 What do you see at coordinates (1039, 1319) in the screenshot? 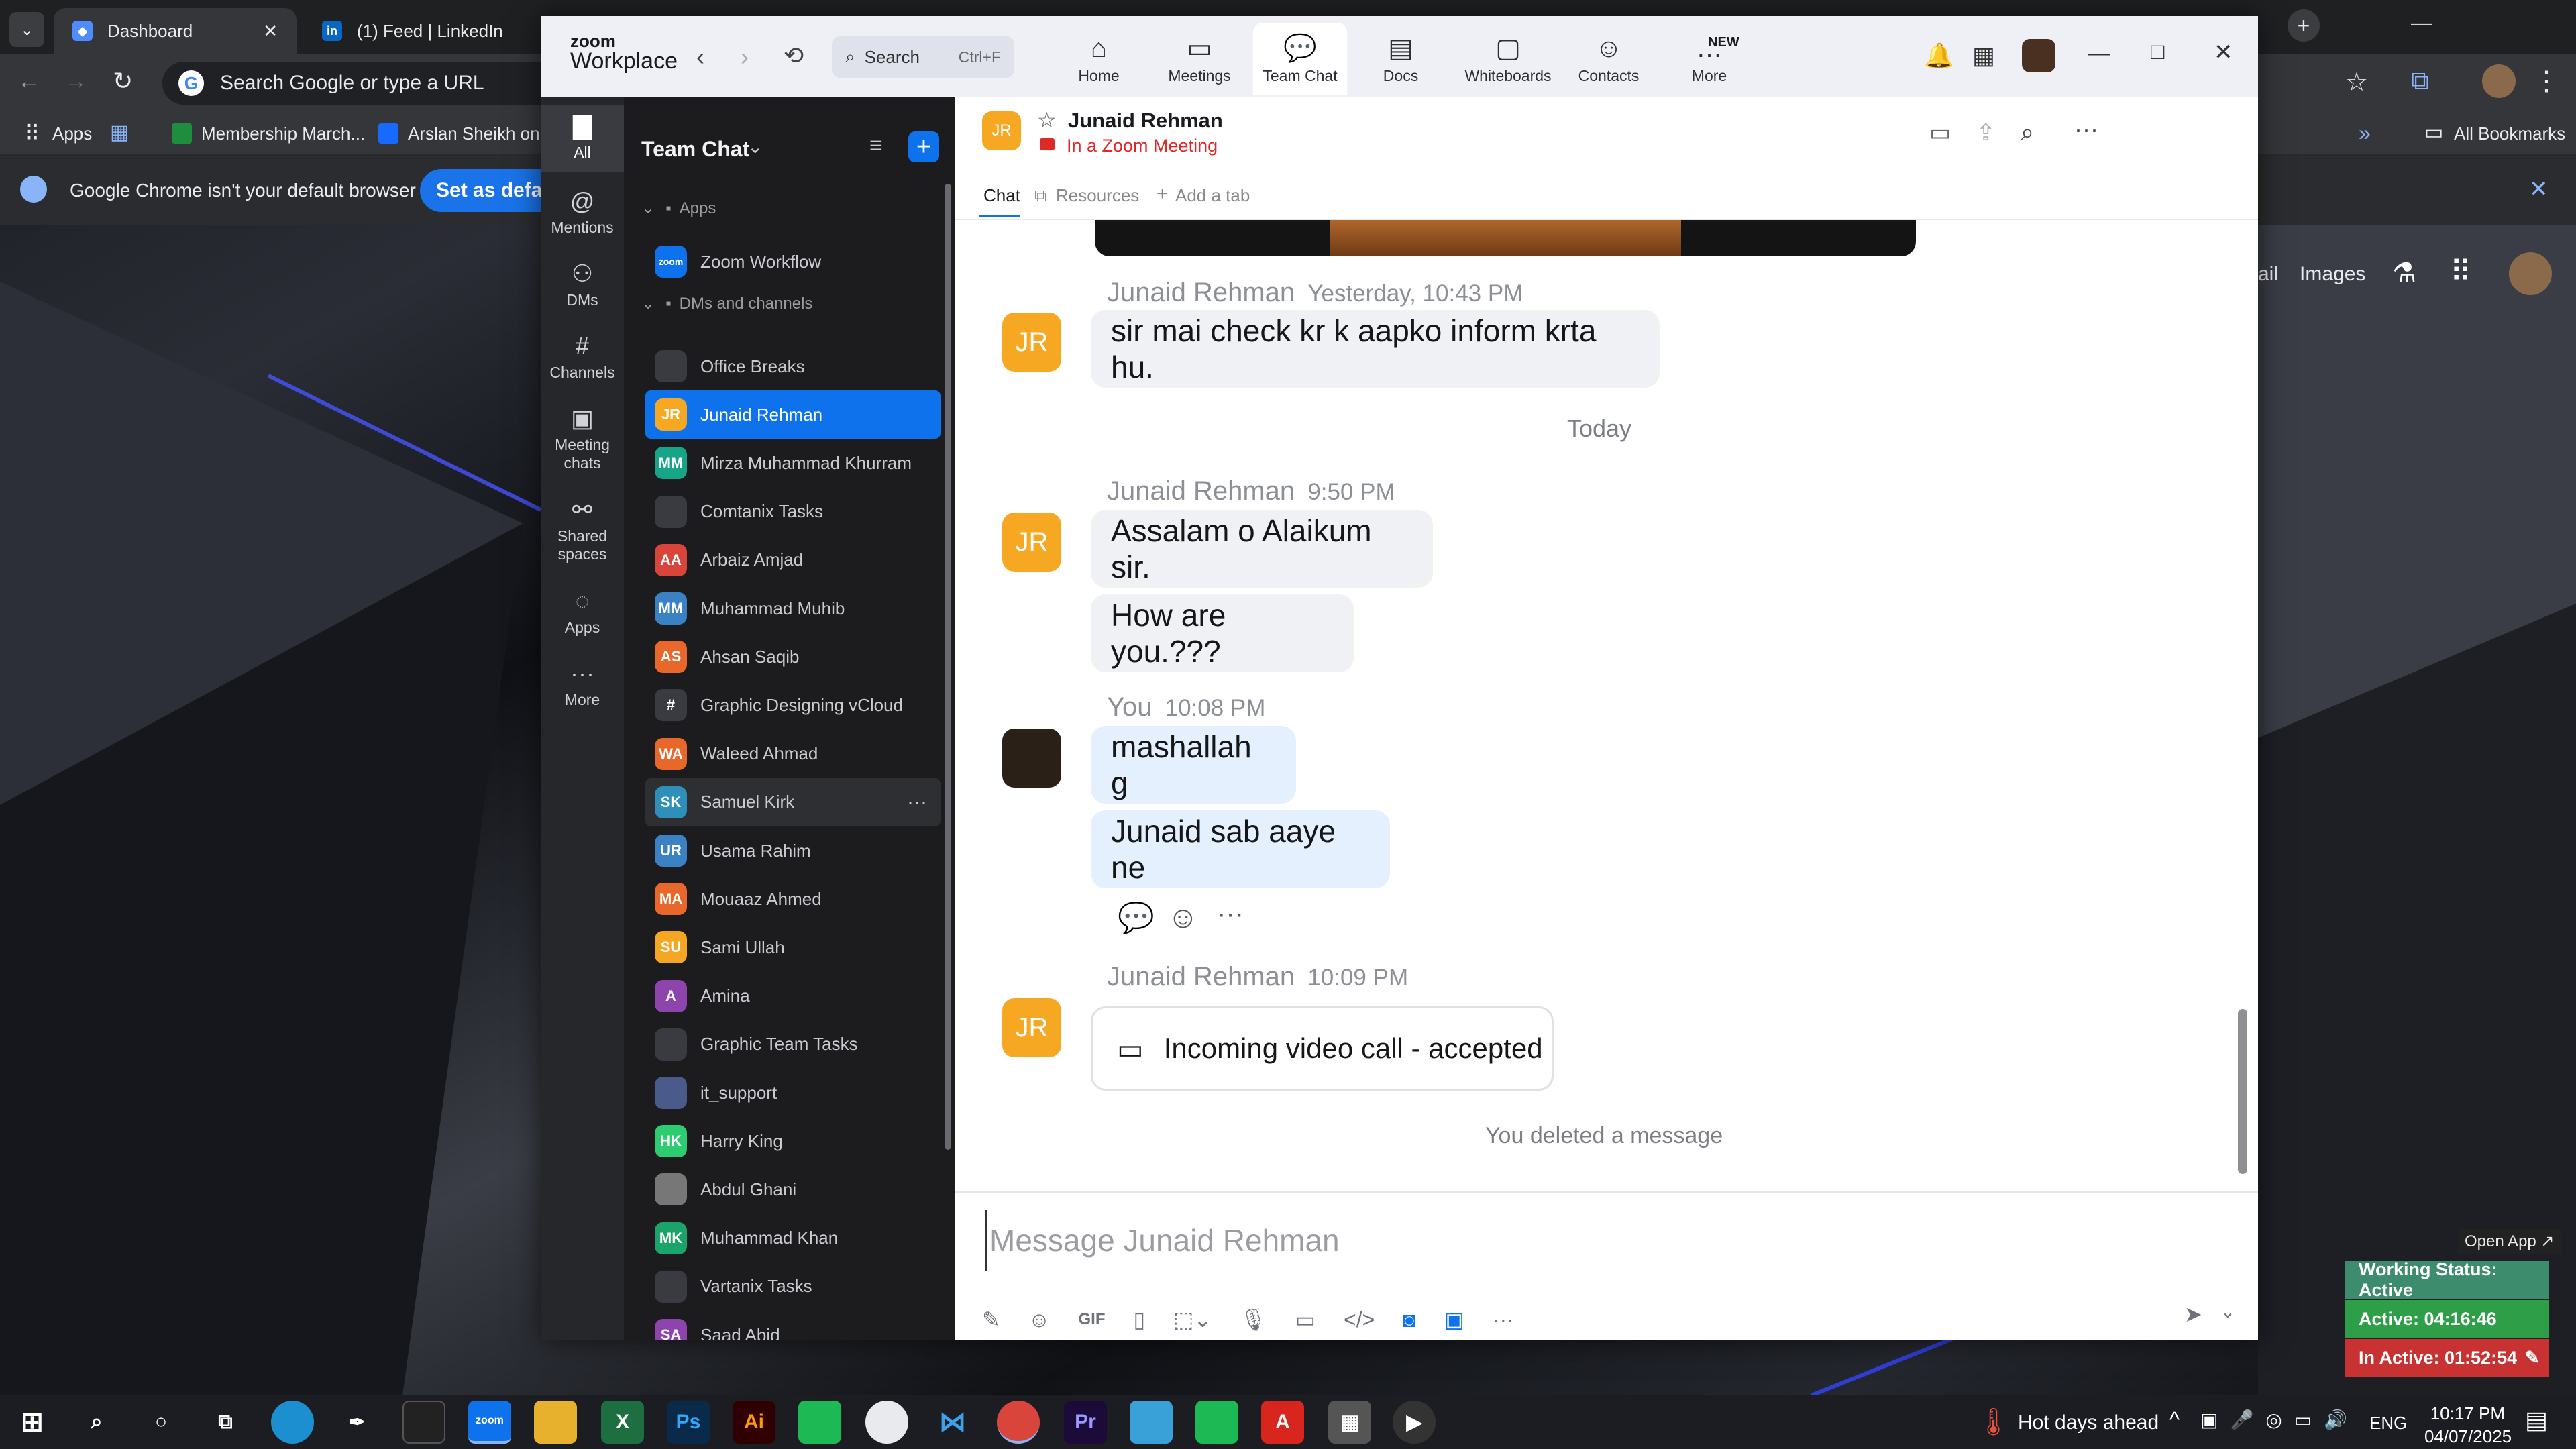
I see `emoji-icon: ☺` at bounding box center [1039, 1319].